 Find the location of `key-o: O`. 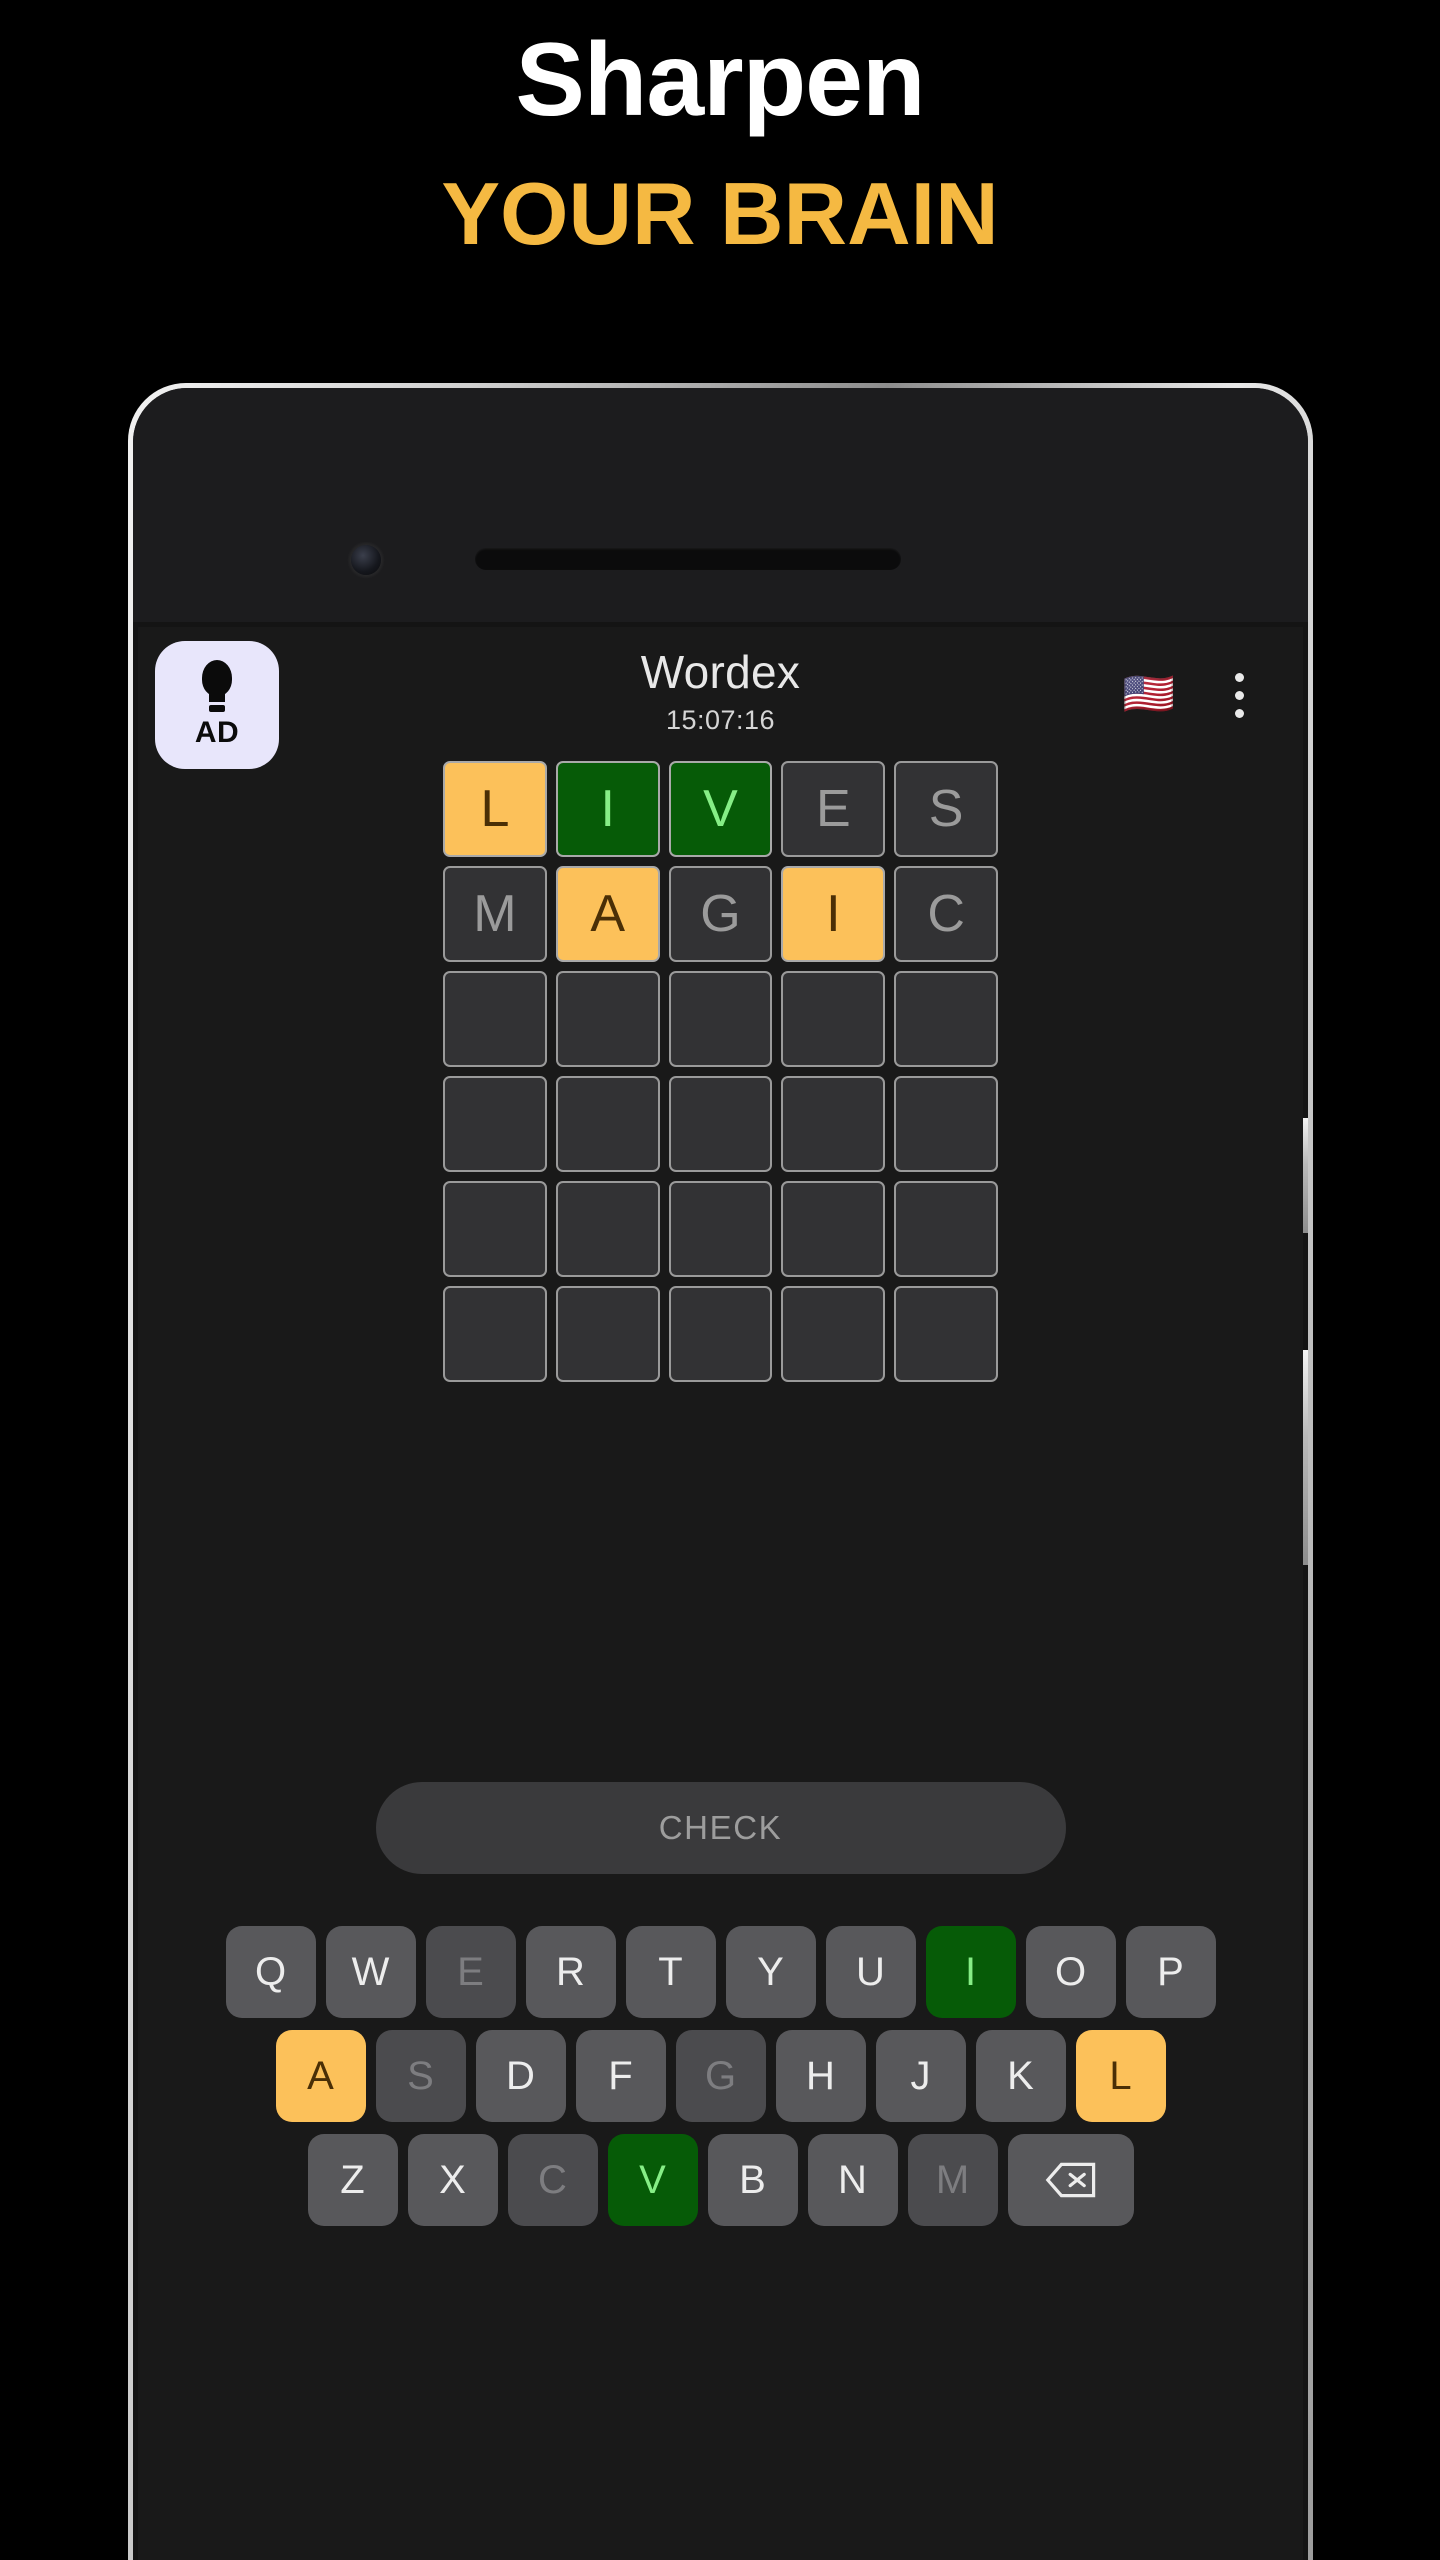

key-o: O is located at coordinates (1070, 1972).